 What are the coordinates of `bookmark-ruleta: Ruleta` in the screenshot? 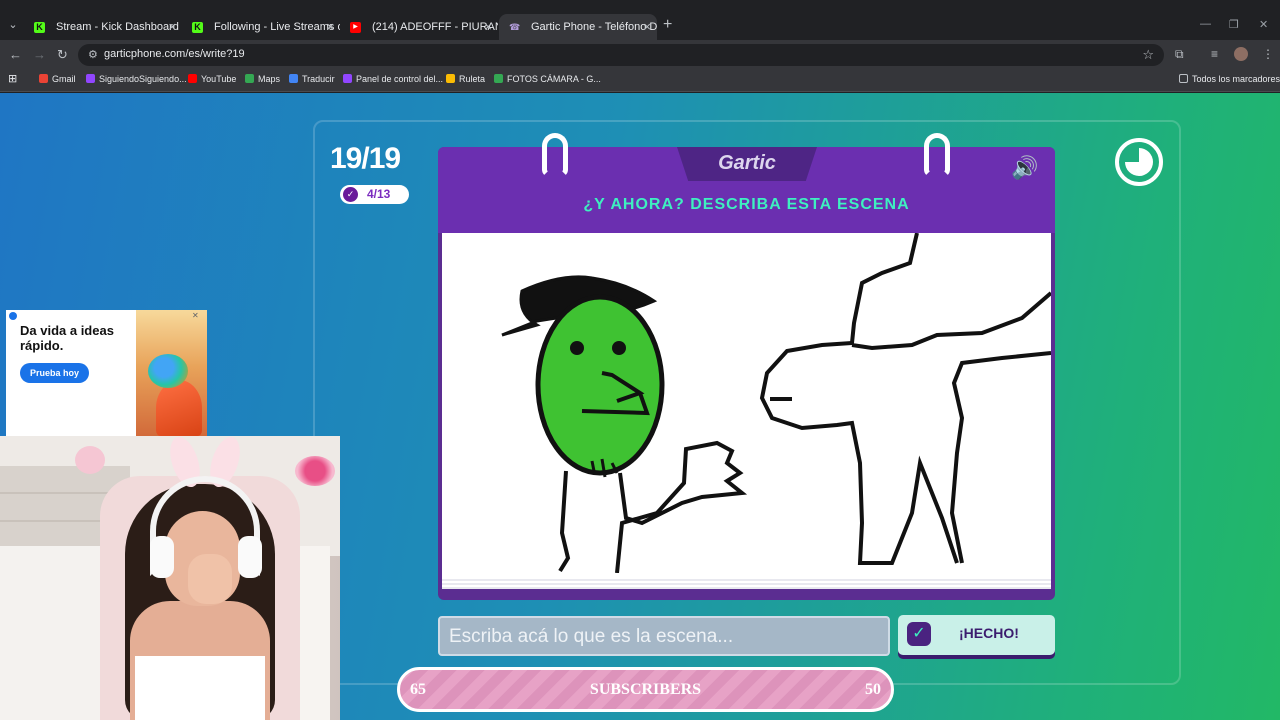 It's located at (465, 79).